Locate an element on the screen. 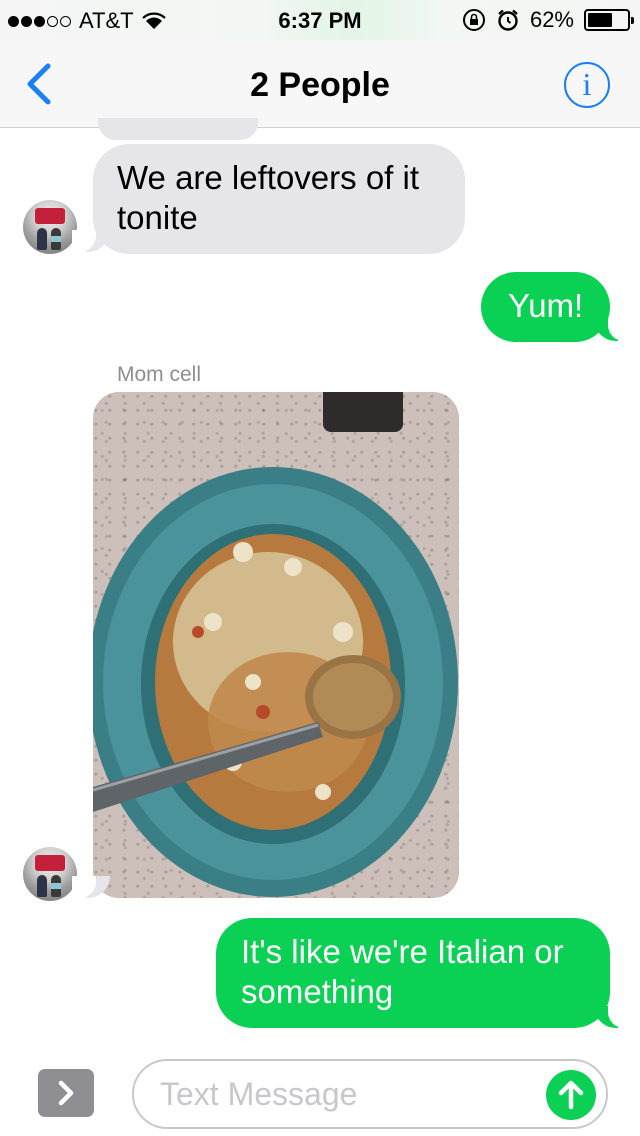 The width and height of the screenshot is (640, 1136). signal-strength-icon is located at coordinates (39, 21).